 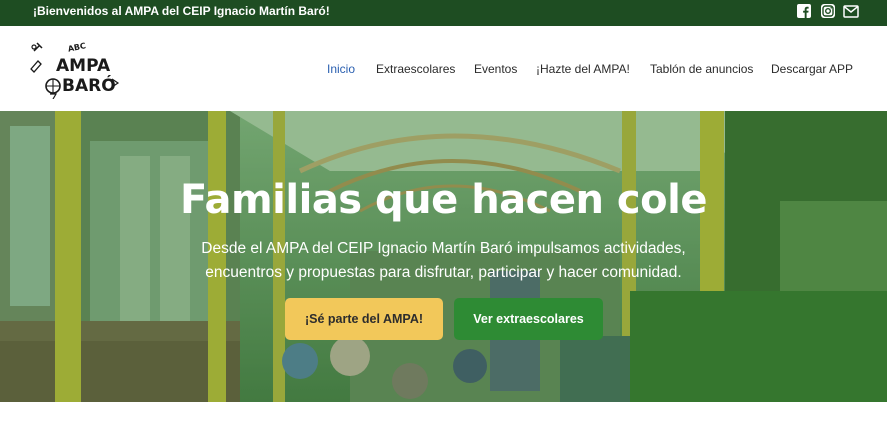 What do you see at coordinates (83, 66) in the screenshot?
I see `logo-line1: AMPA` at bounding box center [83, 66].